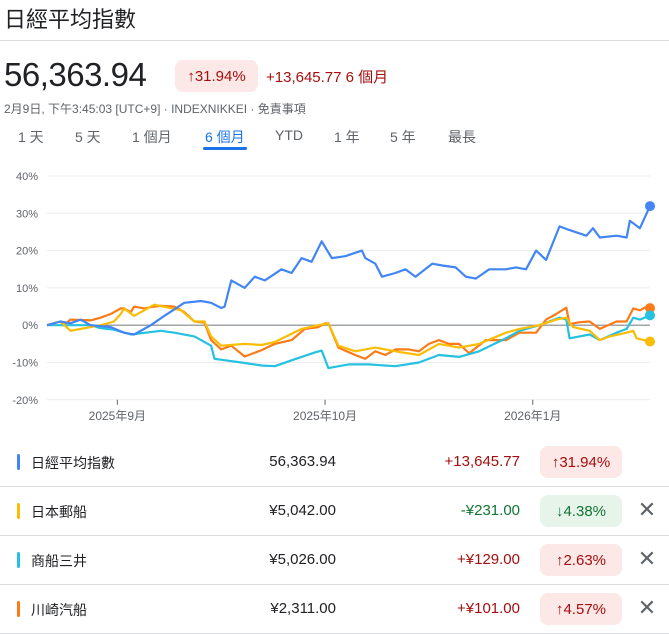  I want to click on table-row: 日本郵船 ¥5,042.00 -¥231.00 ↓4.38% ✕, so click(334, 511).